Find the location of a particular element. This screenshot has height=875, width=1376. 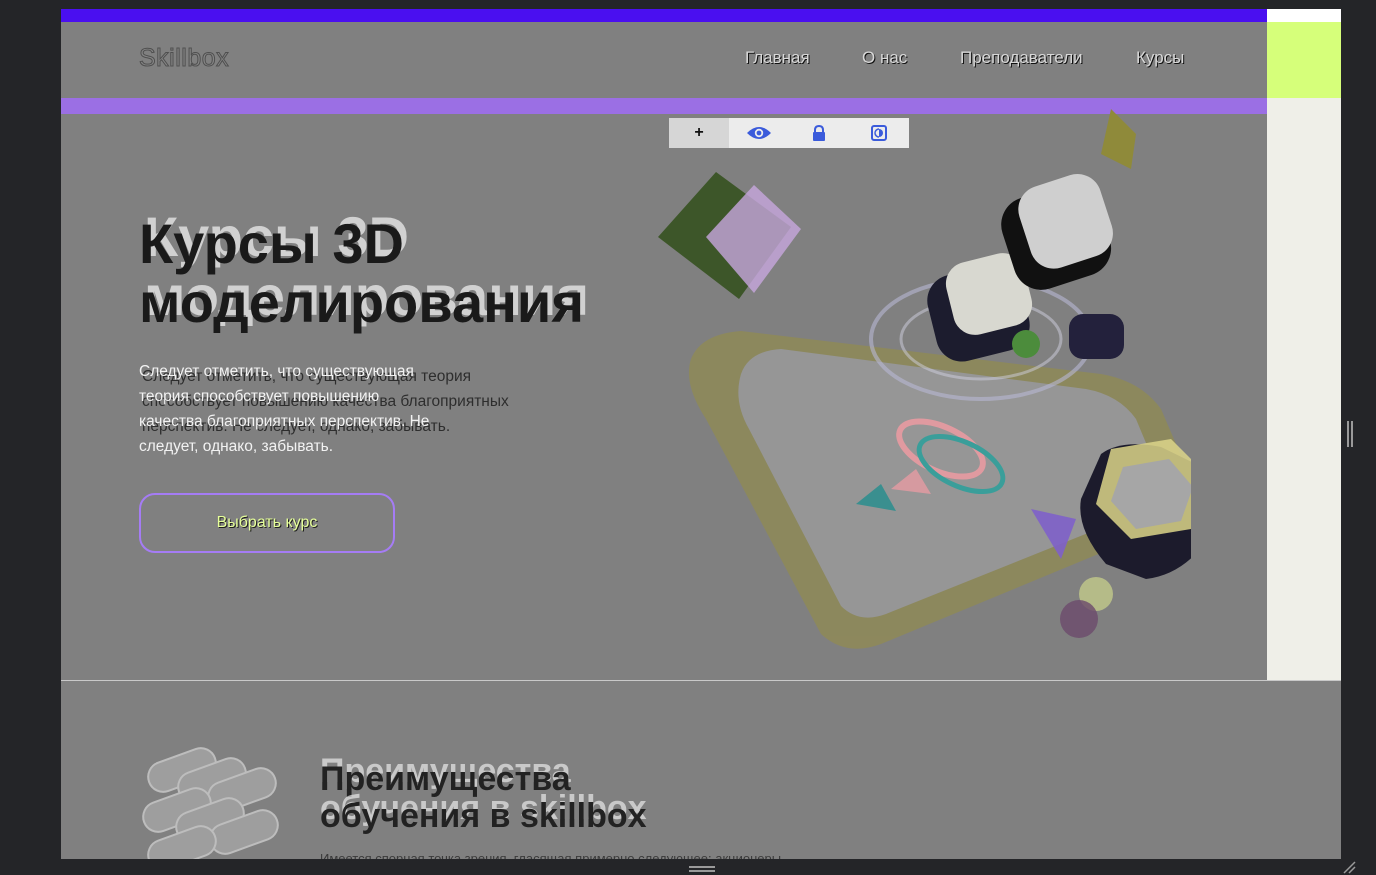

nav-link-courses: Курсы is located at coordinates (1160, 58).